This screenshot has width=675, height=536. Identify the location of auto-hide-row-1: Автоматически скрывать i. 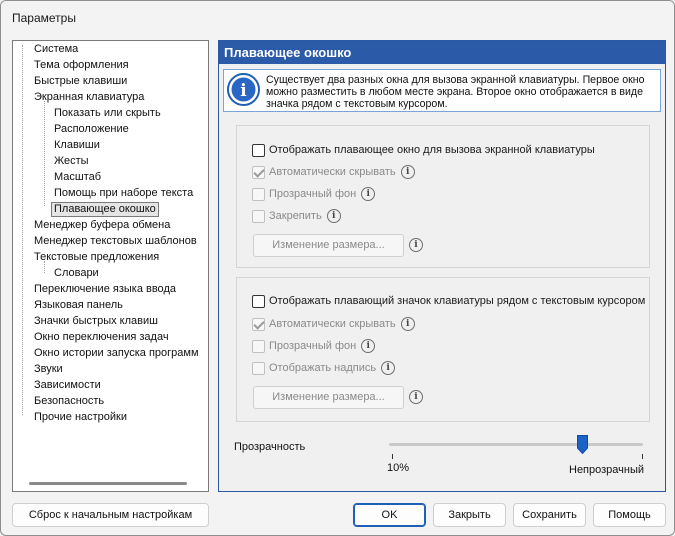
(333, 172).